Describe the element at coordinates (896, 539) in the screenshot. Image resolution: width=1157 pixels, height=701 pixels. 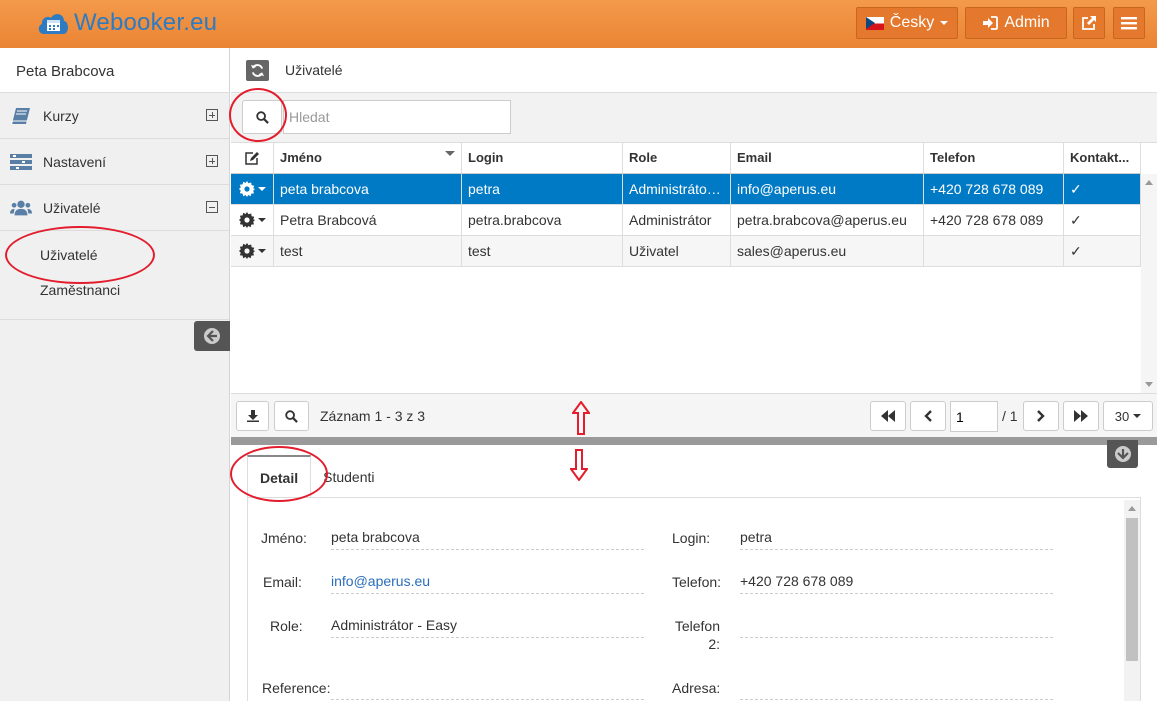
I see `field-value-login: petra` at that location.